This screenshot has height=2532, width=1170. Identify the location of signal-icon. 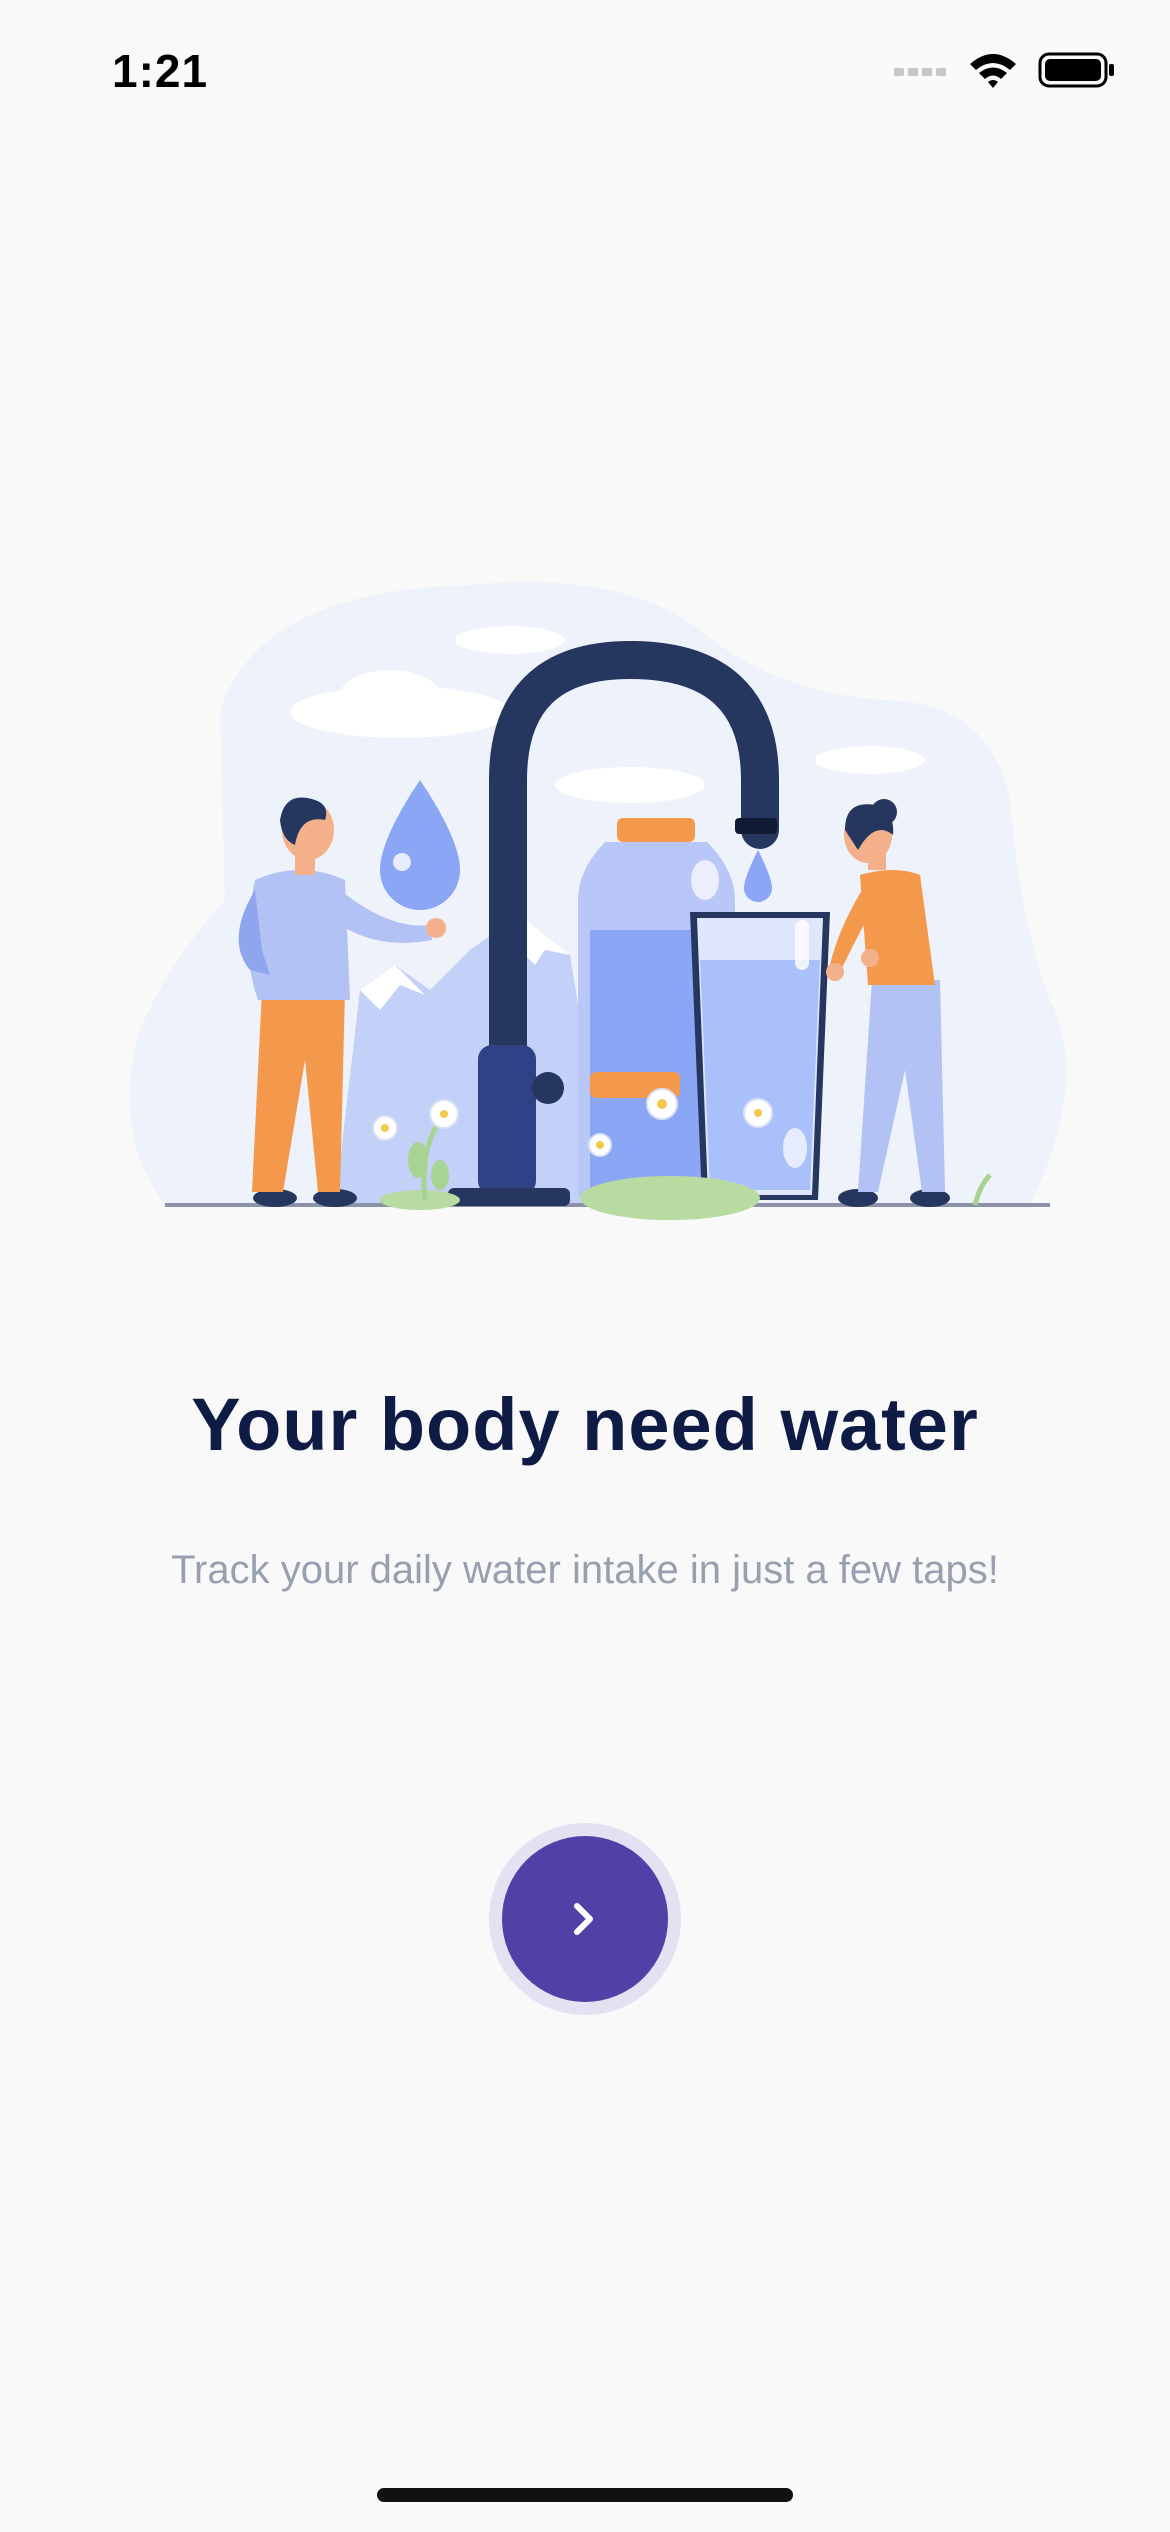
(920, 72).